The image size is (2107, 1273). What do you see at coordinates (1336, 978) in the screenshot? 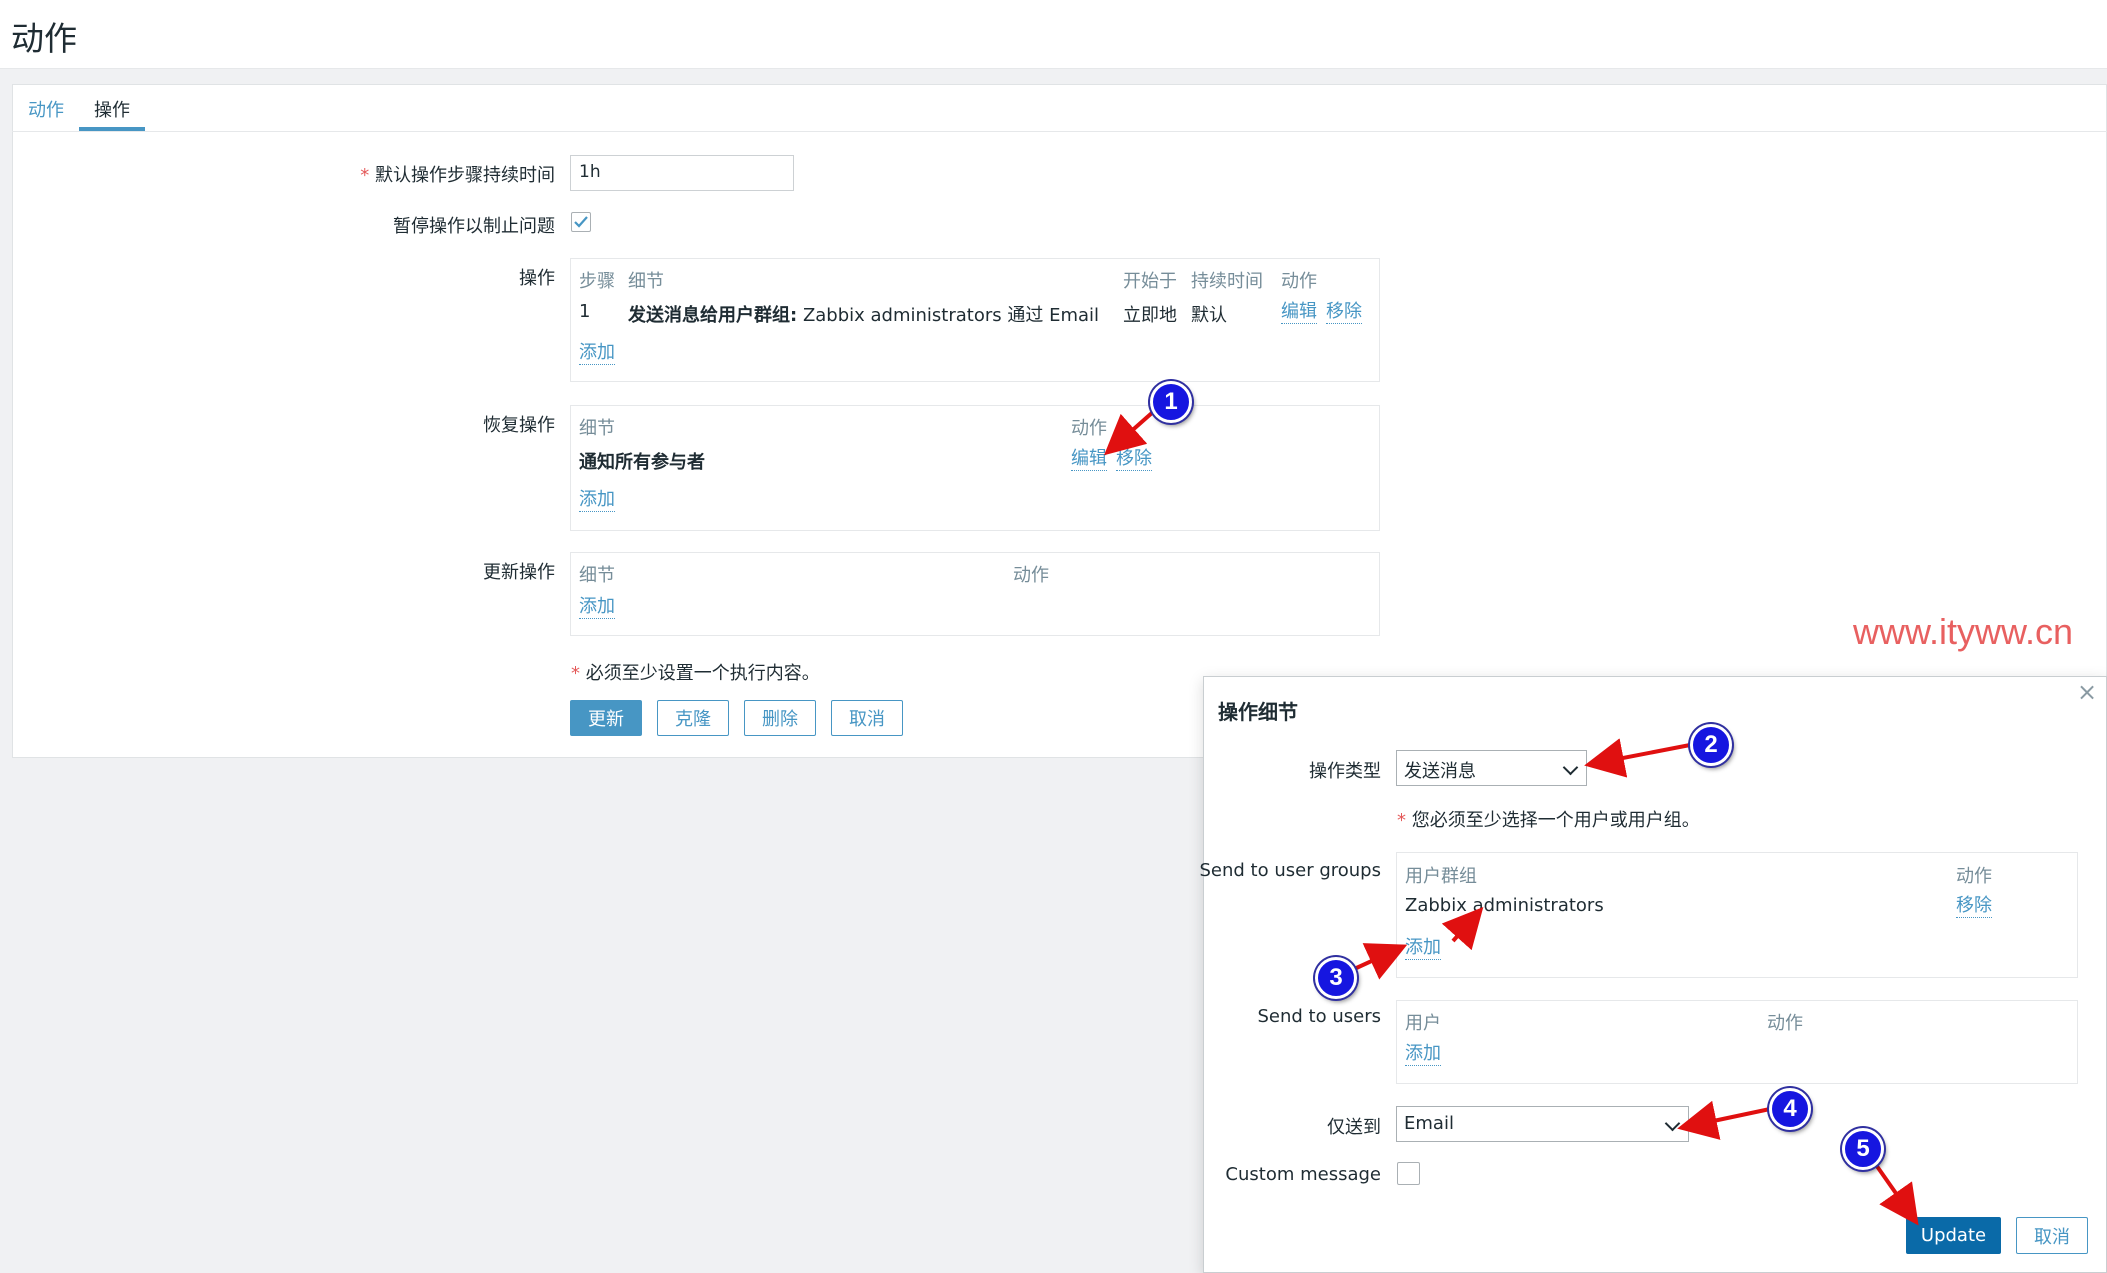
I see `step-badge-3: 3` at bounding box center [1336, 978].